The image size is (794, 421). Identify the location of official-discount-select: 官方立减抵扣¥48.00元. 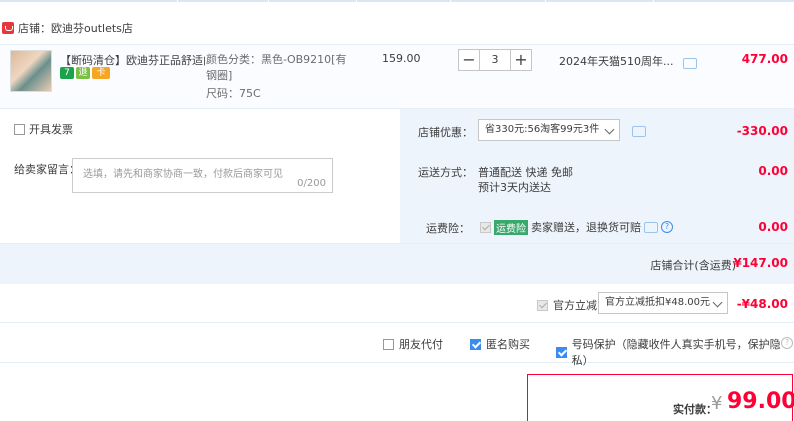
(663, 303).